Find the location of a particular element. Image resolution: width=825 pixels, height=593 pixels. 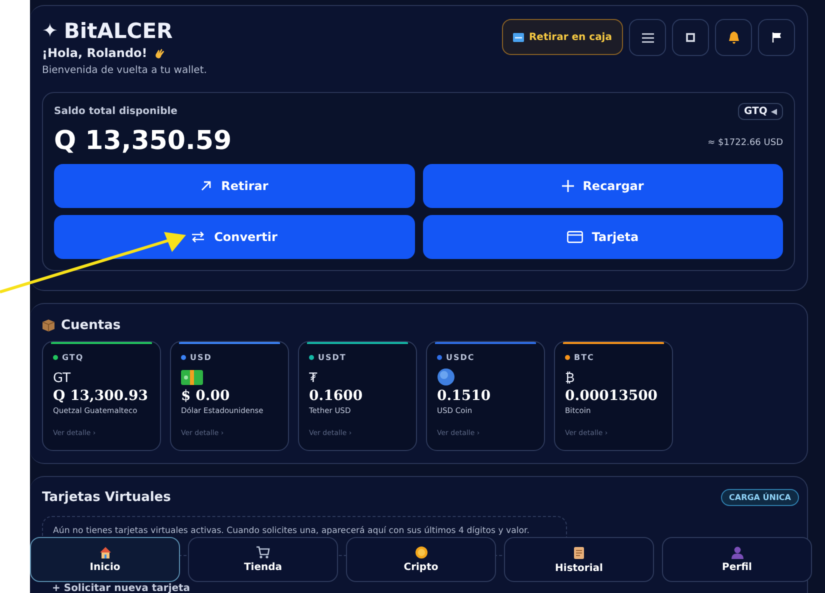

nav-tab: Tienda is located at coordinates (263, 559).